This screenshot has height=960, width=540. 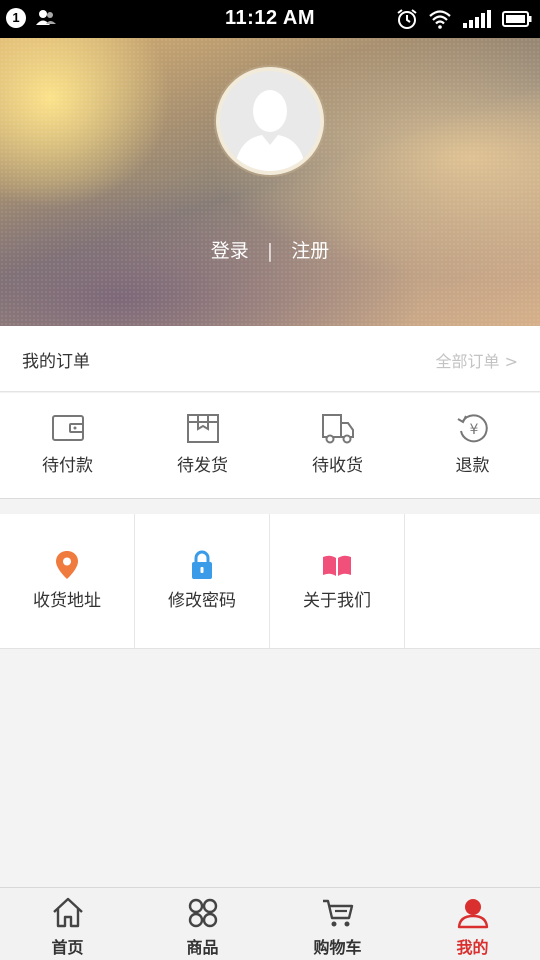 I want to click on order-status-label: 待发货, so click(x=202, y=466).